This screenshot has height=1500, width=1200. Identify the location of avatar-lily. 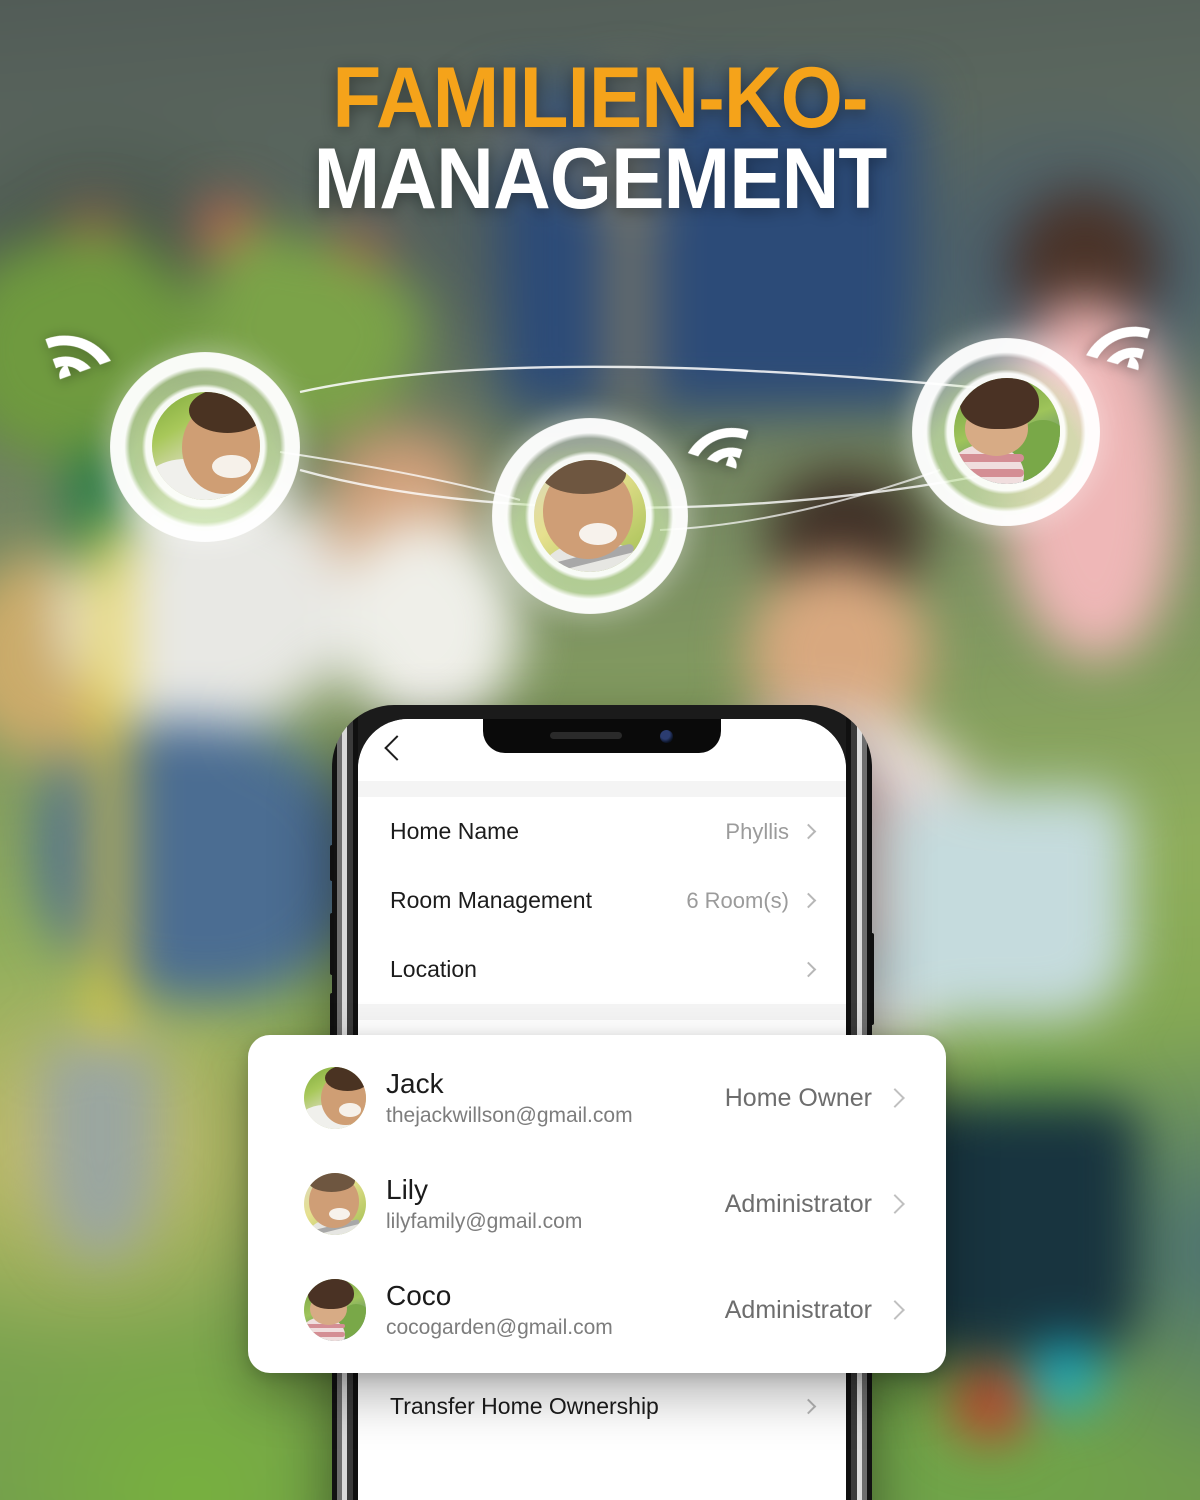
(335, 1204).